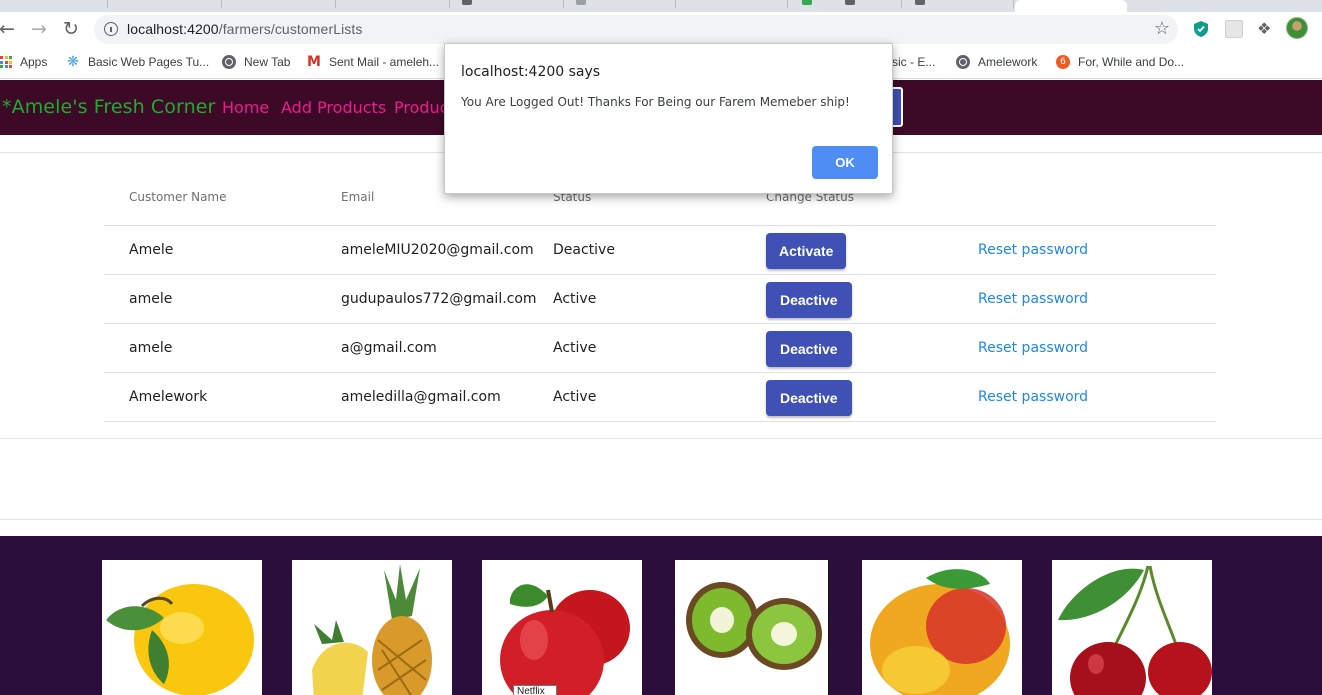  What do you see at coordinates (437, 250) in the screenshot?
I see `email-cell: ameleMIU2020@gmail.com` at bounding box center [437, 250].